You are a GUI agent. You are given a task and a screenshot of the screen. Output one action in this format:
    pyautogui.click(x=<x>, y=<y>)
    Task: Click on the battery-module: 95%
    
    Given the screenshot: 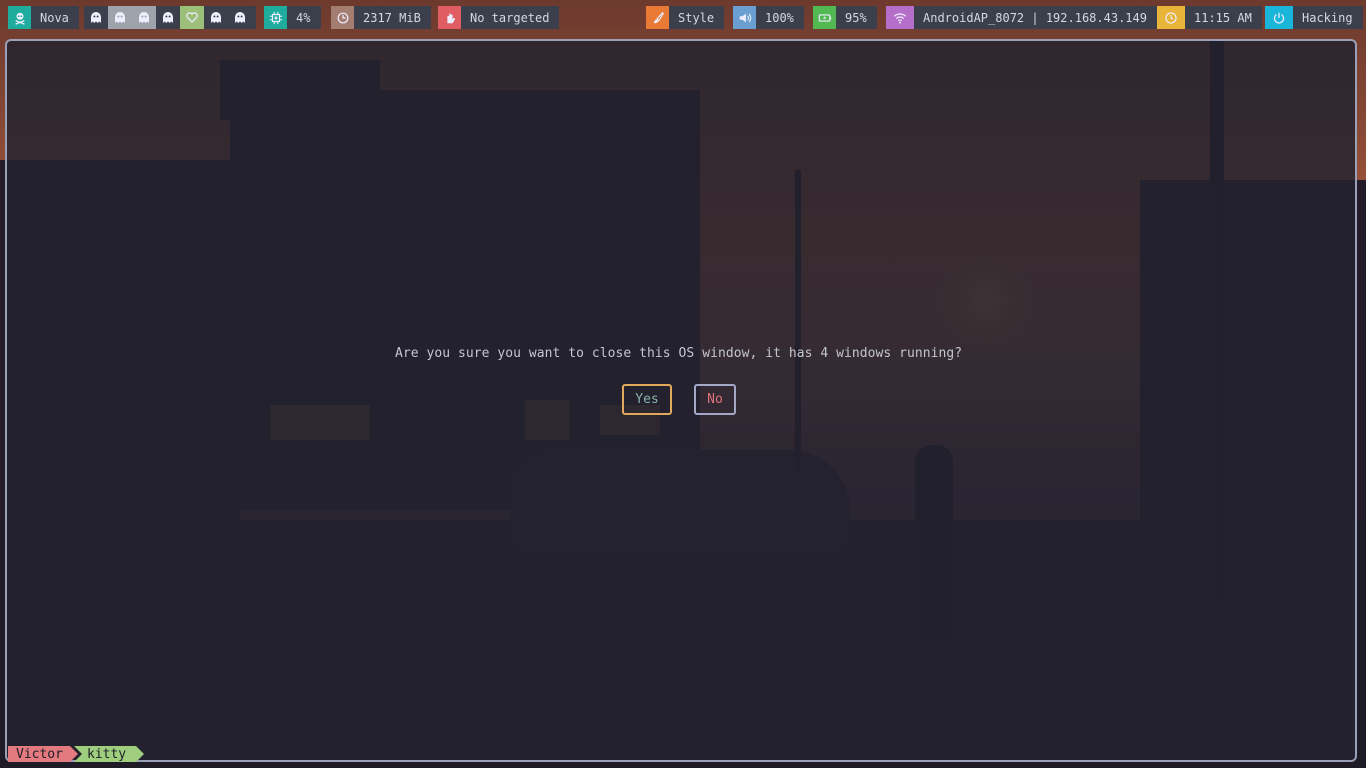 What is the action you would take?
    pyautogui.click(x=845, y=17)
    